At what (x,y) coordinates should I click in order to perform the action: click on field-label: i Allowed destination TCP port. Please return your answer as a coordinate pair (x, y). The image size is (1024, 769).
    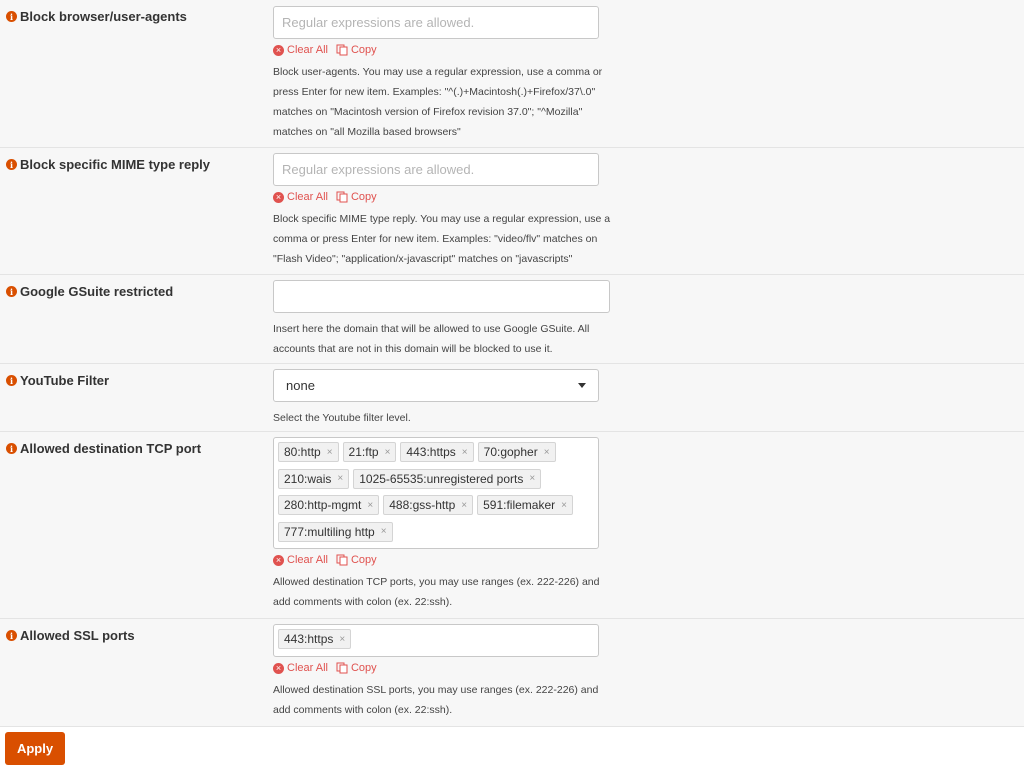
    Looking at the image, I should click on (103, 448).